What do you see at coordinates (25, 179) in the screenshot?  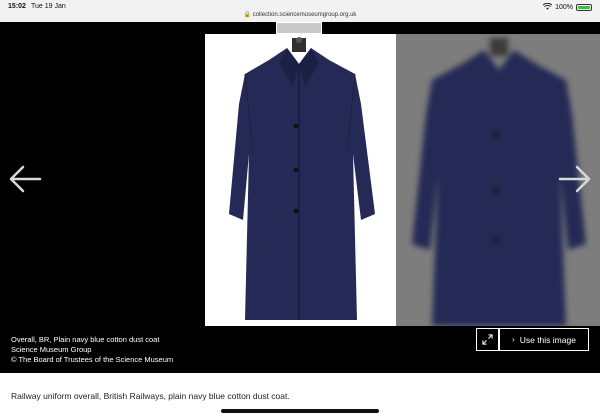 I see `arrow-left-icon` at bounding box center [25, 179].